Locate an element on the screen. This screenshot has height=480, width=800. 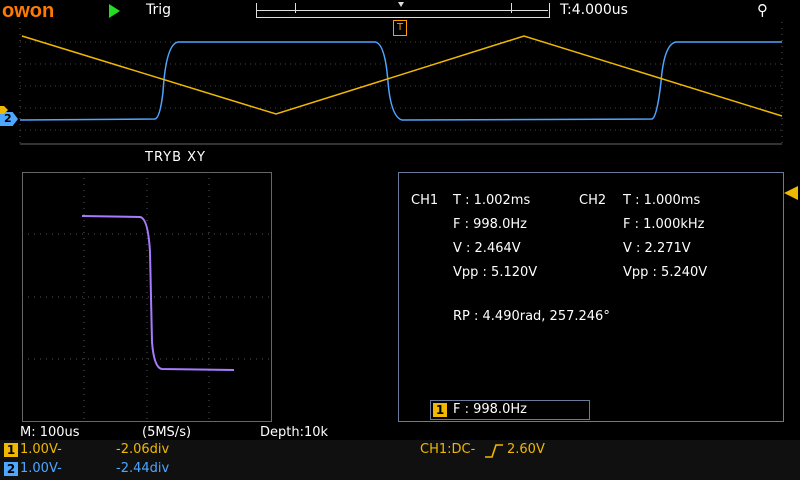
panel-pointer-icon is located at coordinates (791, 193).